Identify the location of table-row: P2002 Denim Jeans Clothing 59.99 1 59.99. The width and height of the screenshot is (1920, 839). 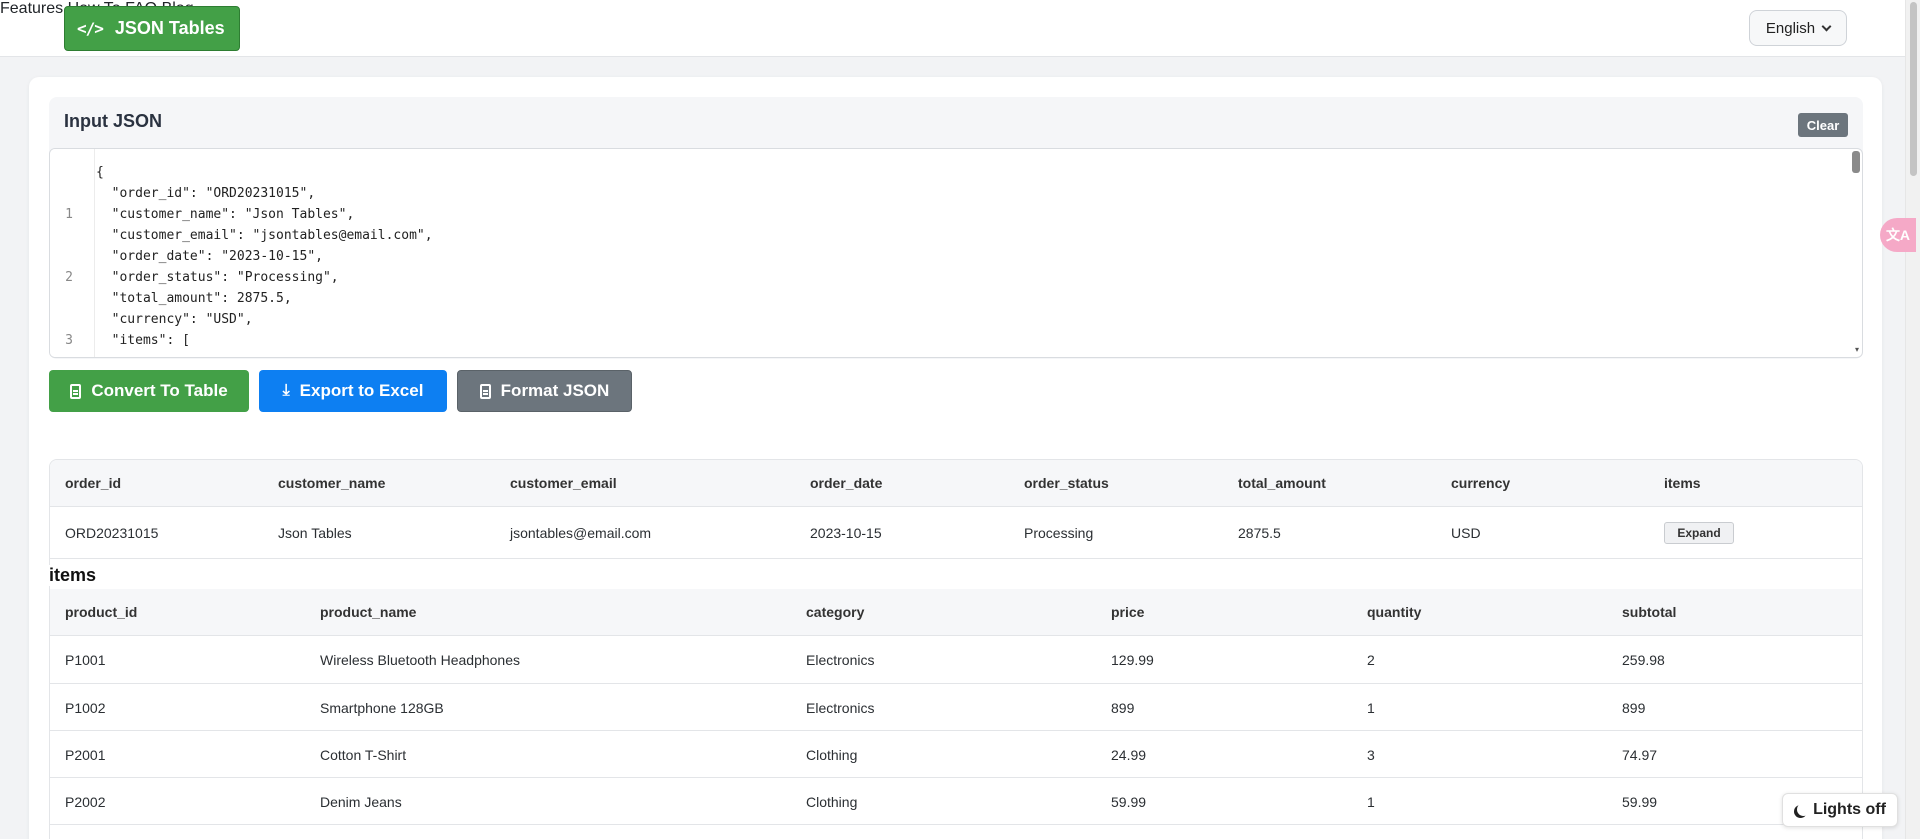
(956, 801).